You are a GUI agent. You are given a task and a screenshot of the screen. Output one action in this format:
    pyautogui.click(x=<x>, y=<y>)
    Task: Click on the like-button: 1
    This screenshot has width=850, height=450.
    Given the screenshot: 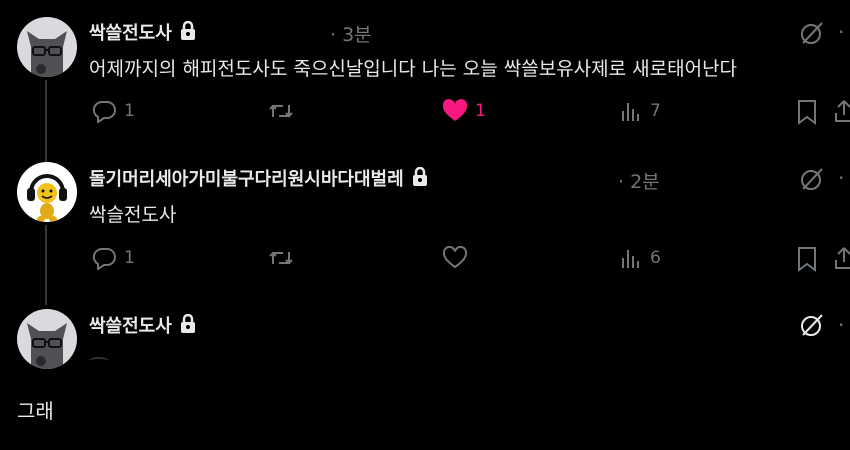 What is the action you would take?
    pyautogui.click(x=464, y=111)
    